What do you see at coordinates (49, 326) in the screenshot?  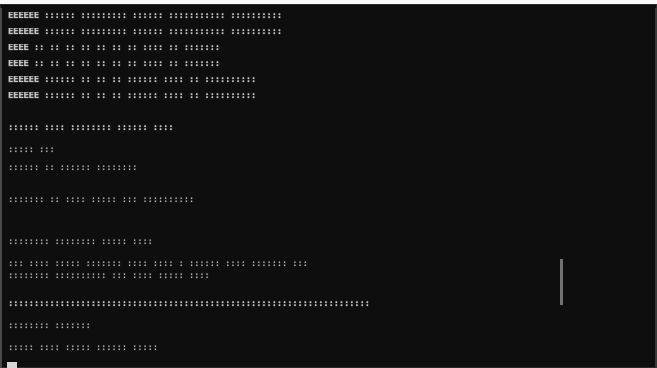 I see `terminal-line: :::::::` at bounding box center [49, 326].